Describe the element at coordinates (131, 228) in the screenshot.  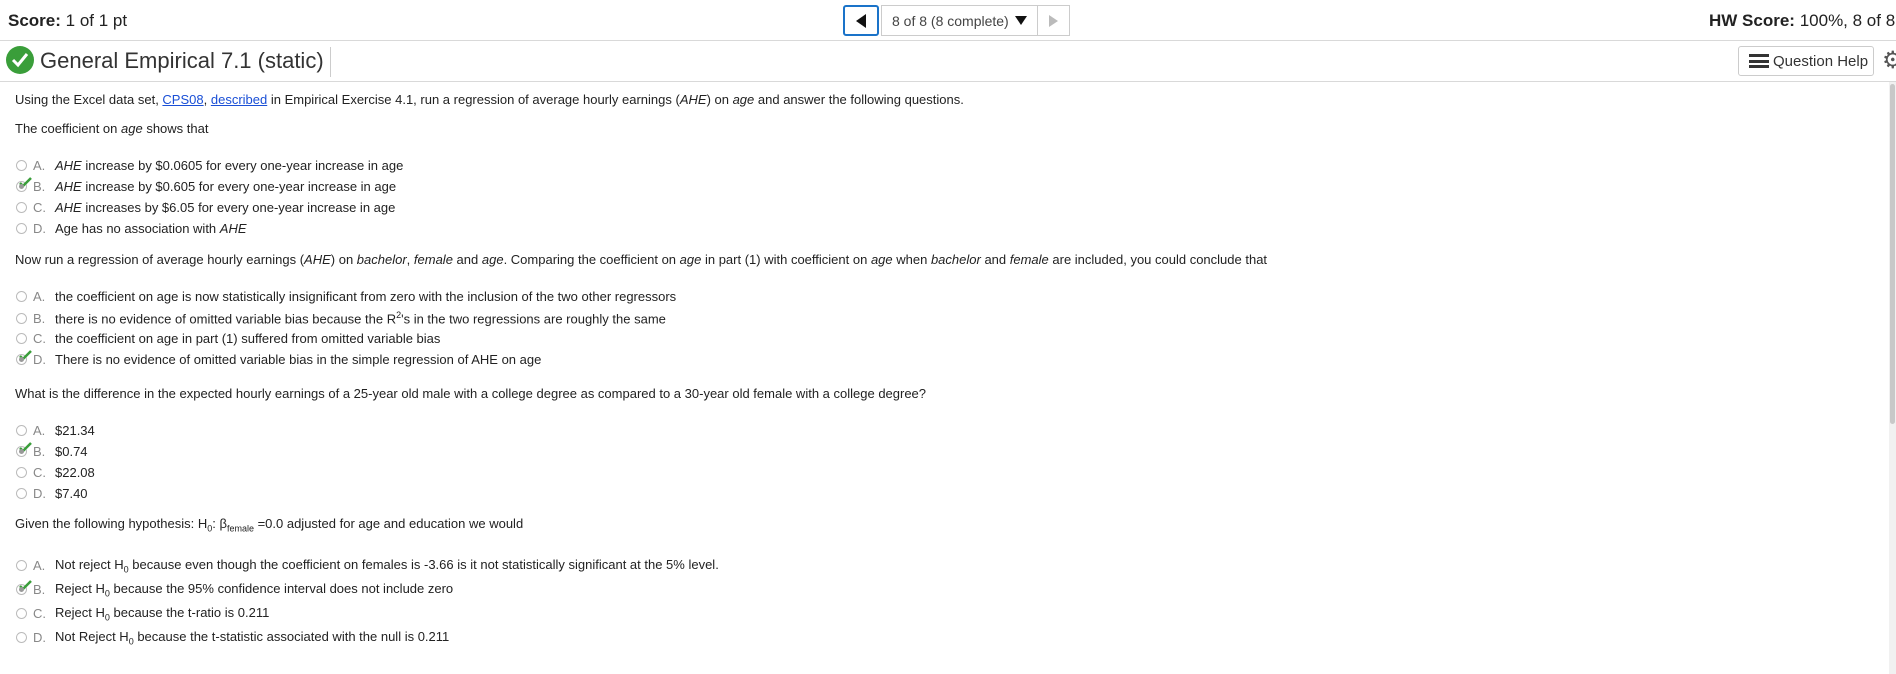
I see `q1-option-d: D. Age has no association with AHE` at that location.